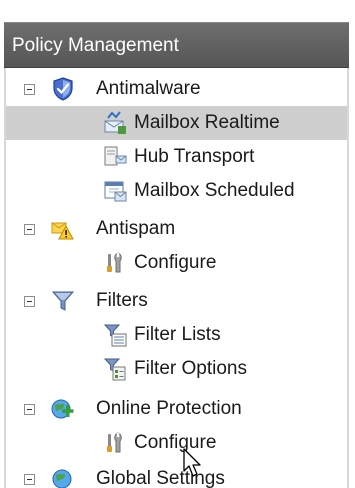  Describe the element at coordinates (62, 409) in the screenshot. I see `globe-plus-icon` at that location.